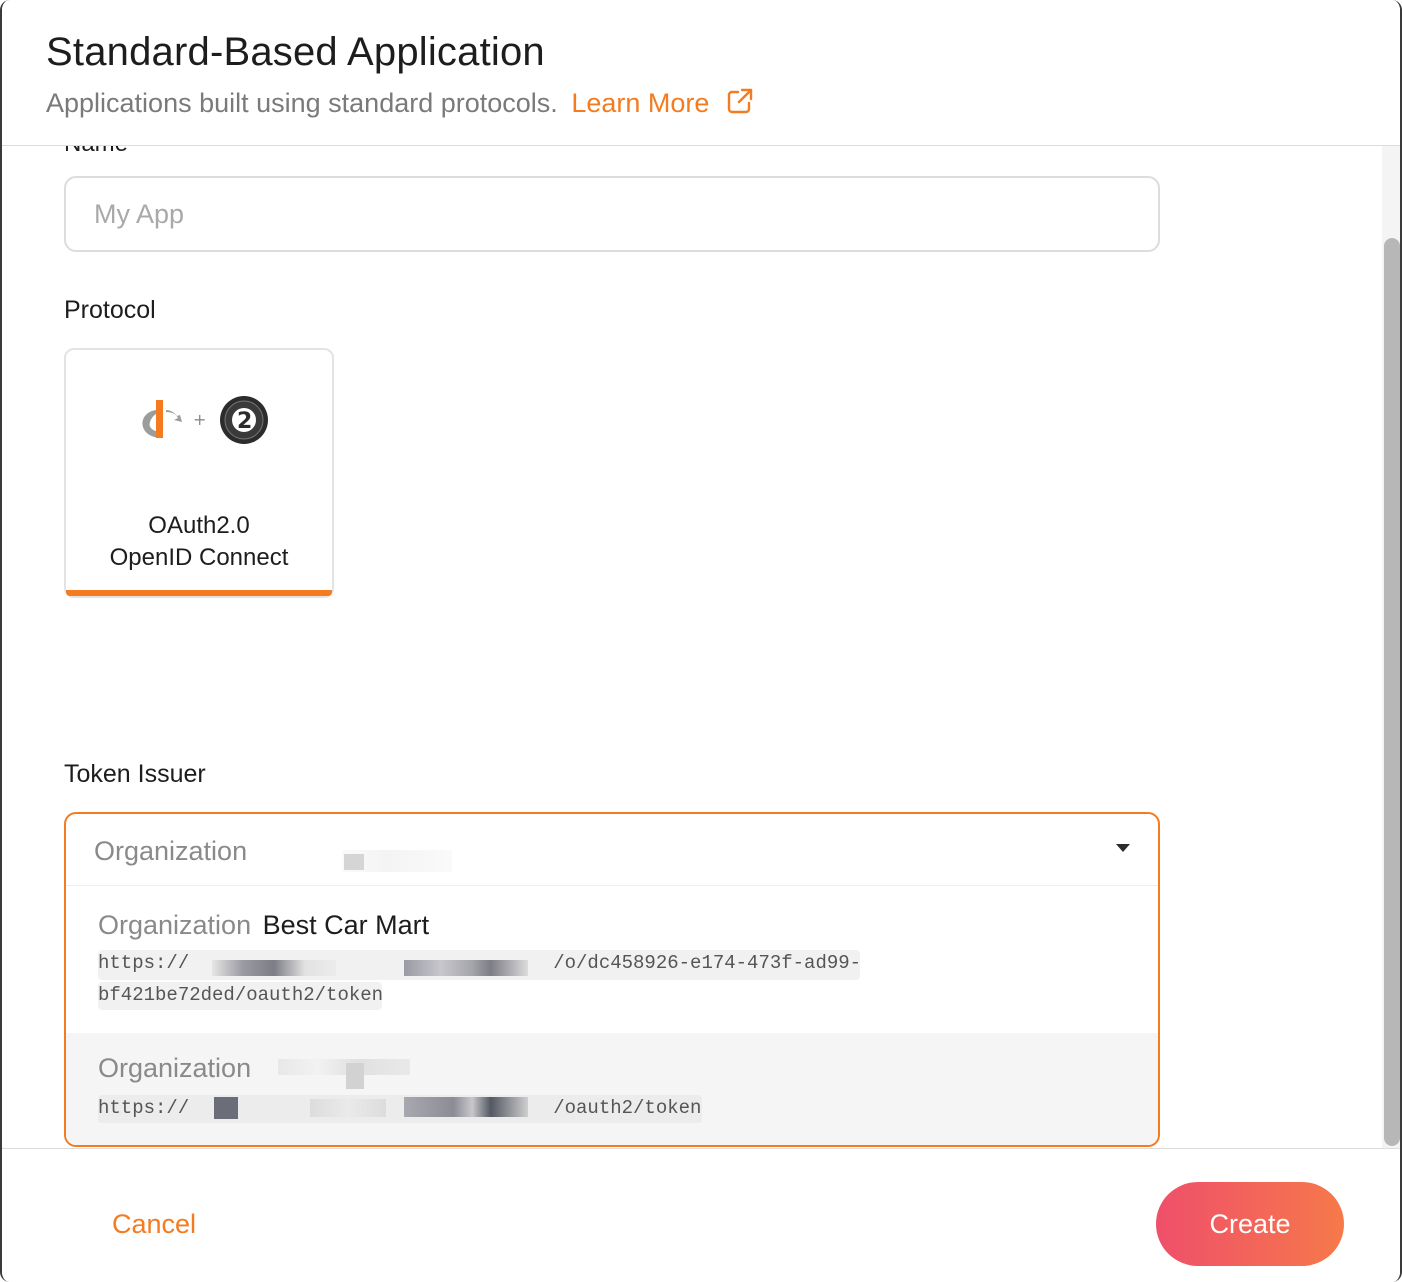  Describe the element at coordinates (399, 1108) in the screenshot. I see `option-url: https:// /oauth2/token` at that location.